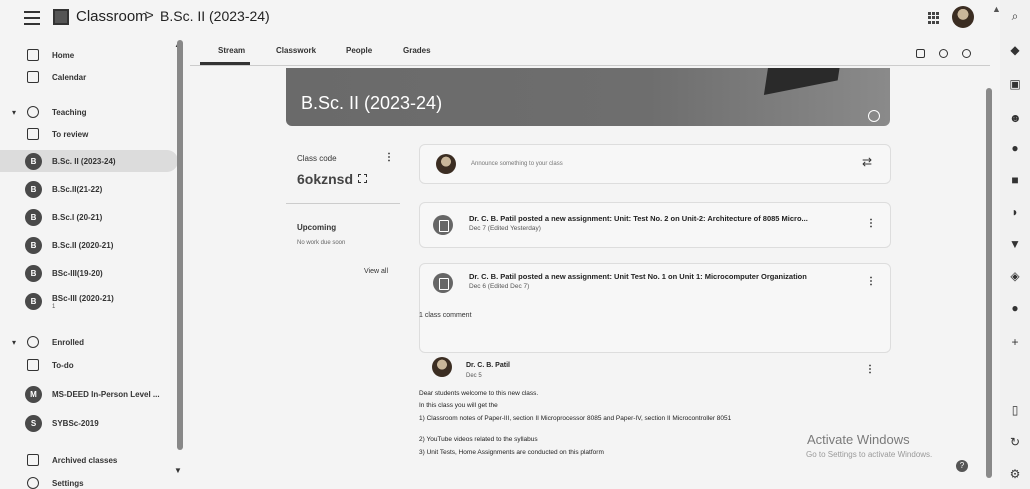  Describe the element at coordinates (858, 439) in the screenshot. I see `activation-watermark-title: Activate Windows` at that location.